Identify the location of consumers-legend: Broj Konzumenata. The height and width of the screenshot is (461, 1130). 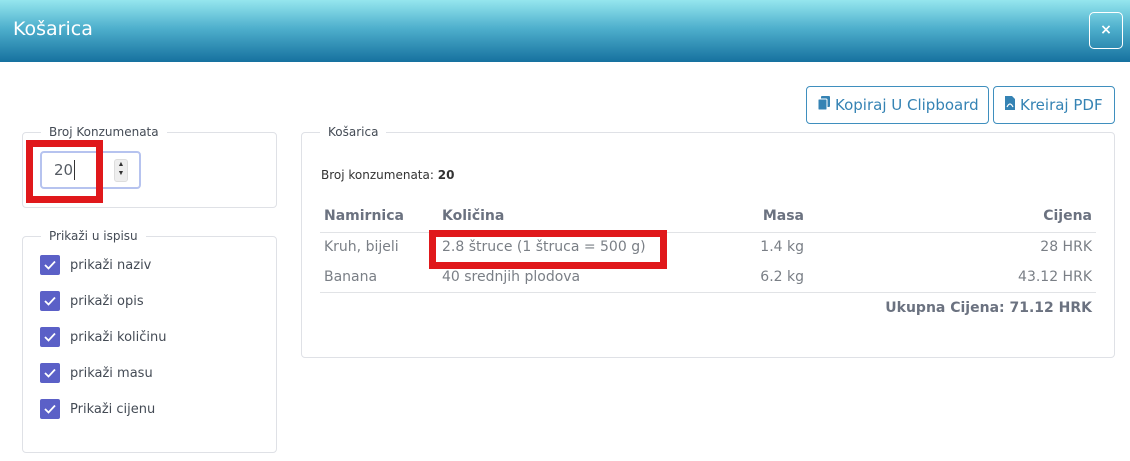
(104, 132).